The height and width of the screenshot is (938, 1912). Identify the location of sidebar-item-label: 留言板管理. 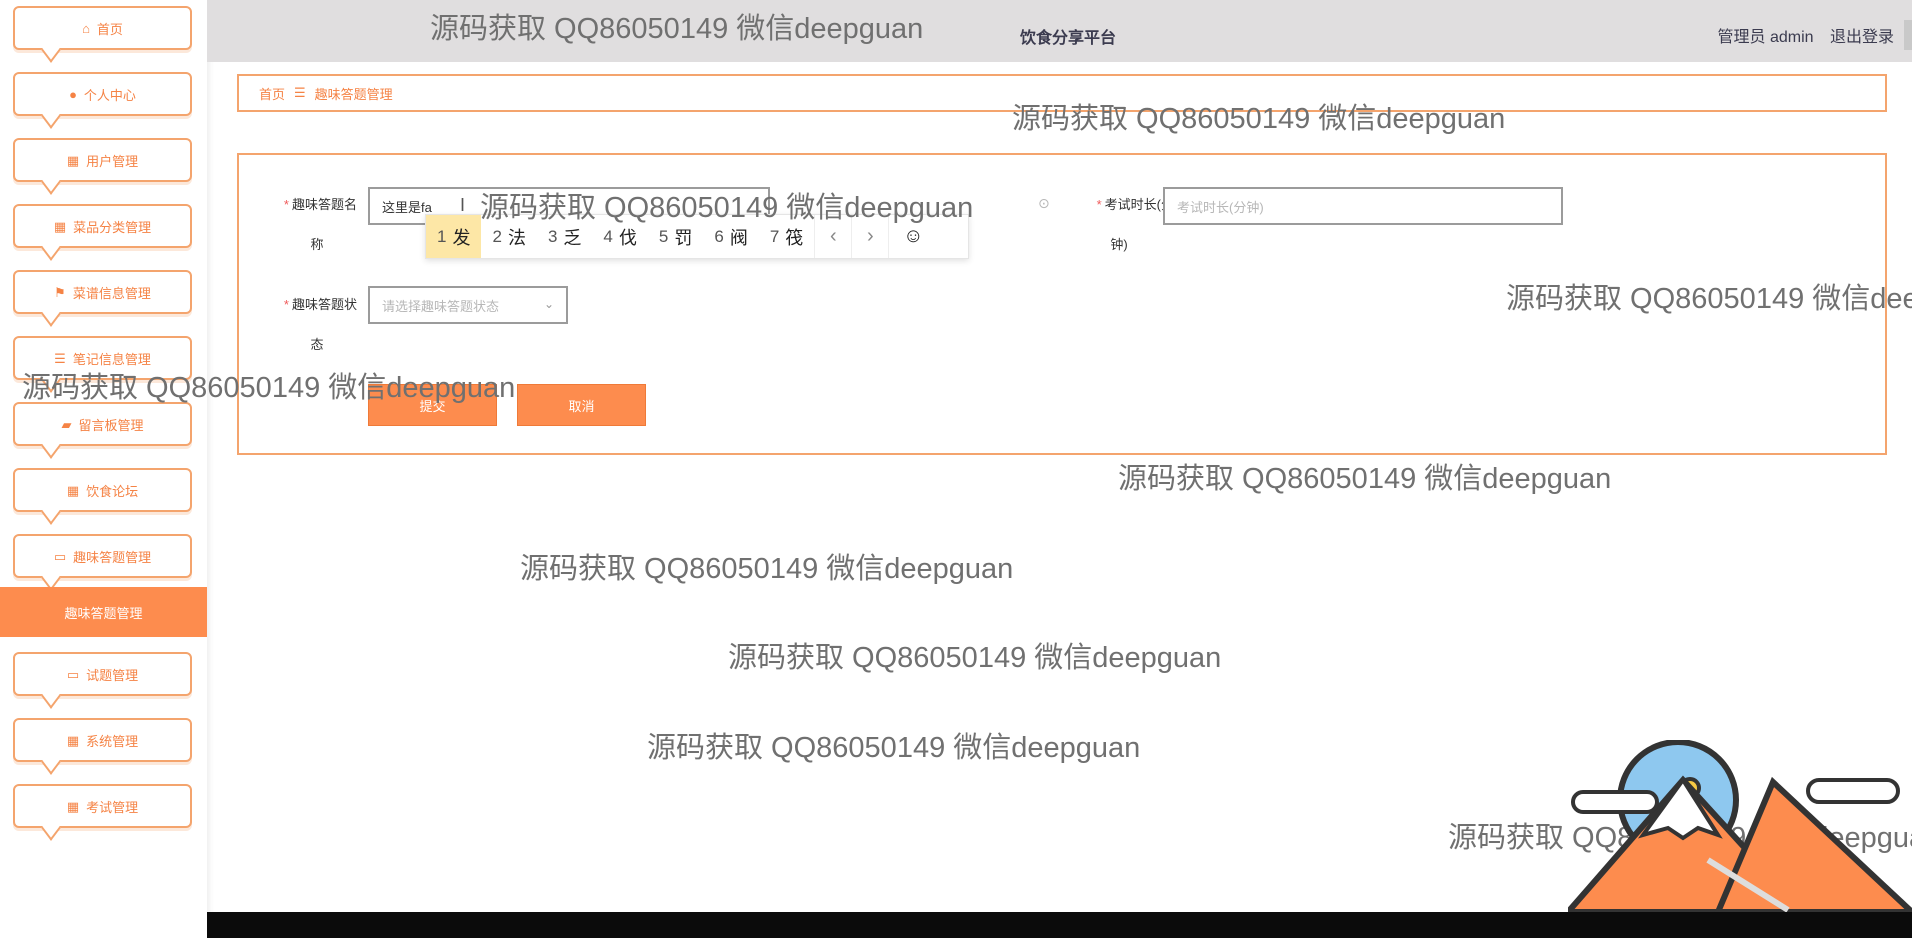
(111, 425).